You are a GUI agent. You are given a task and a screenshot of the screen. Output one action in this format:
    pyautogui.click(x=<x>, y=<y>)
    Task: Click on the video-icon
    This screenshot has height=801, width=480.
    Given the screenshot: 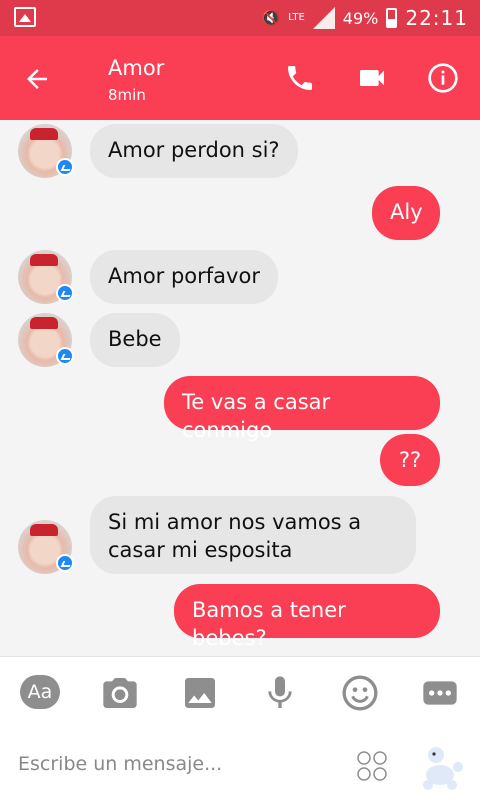 What is the action you would take?
    pyautogui.click(x=372, y=78)
    